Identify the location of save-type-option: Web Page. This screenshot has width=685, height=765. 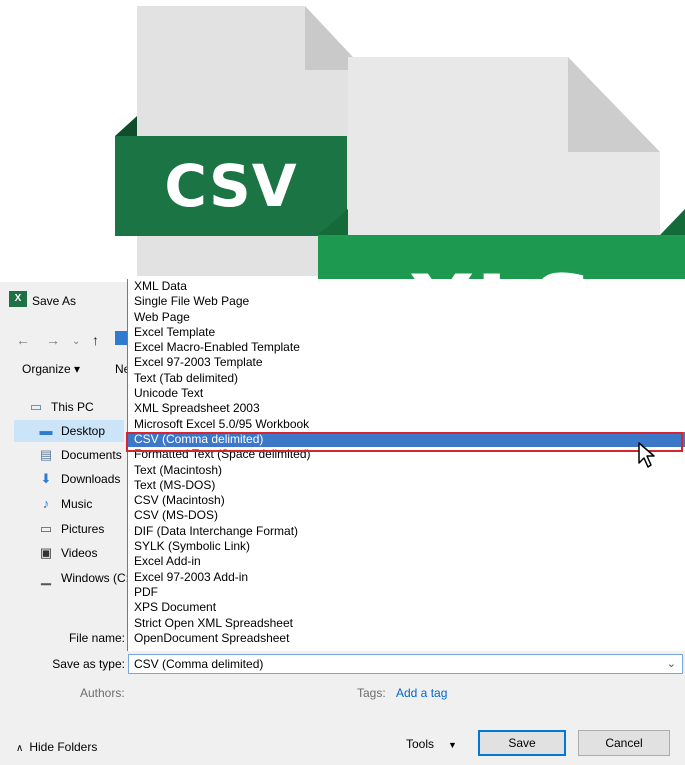
(406, 317).